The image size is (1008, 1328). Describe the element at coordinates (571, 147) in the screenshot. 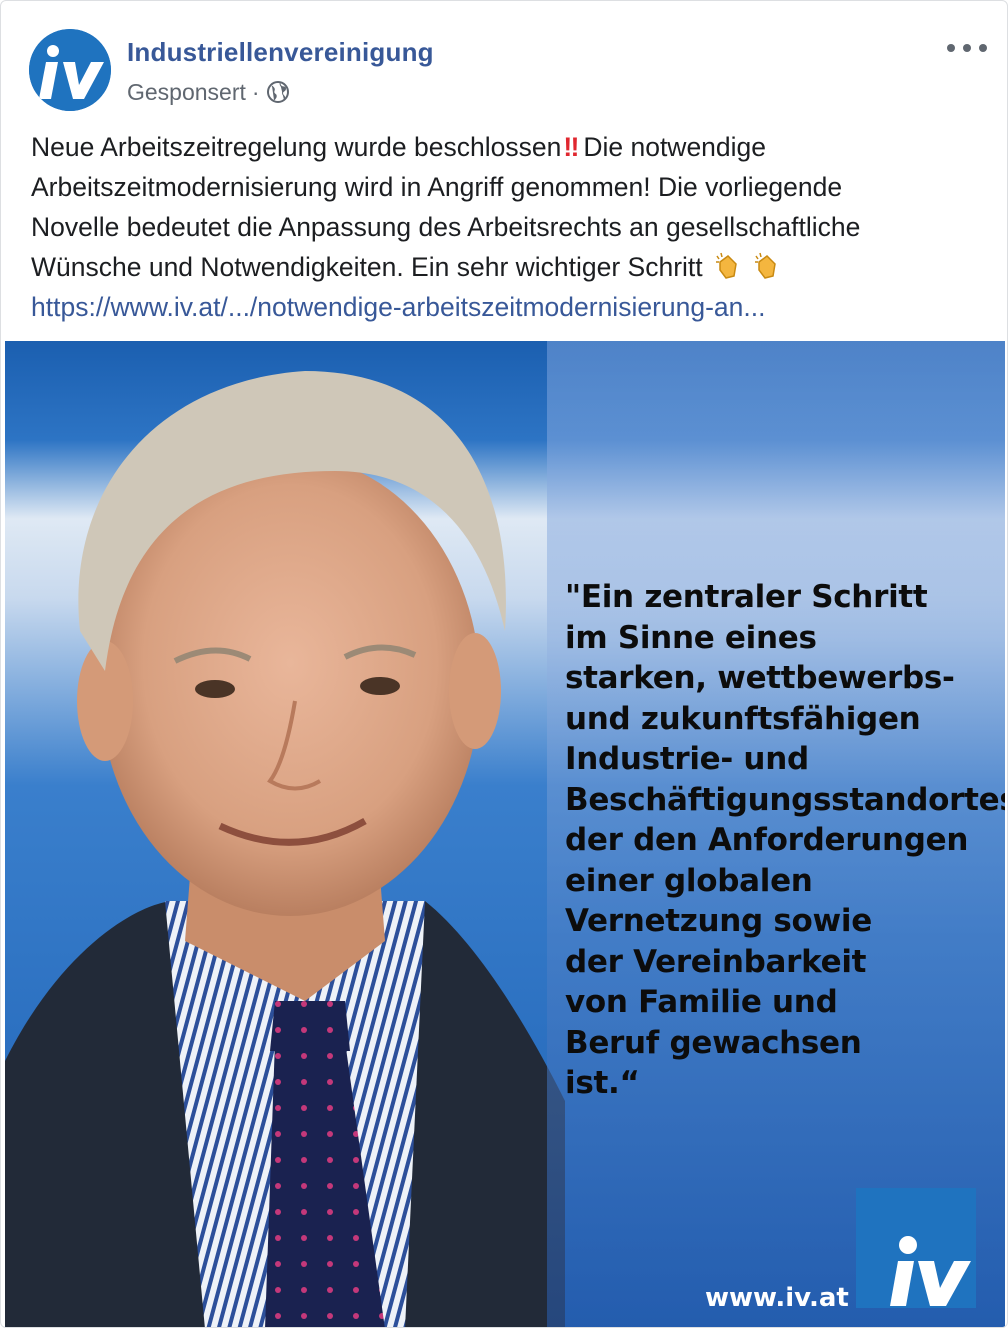

I see `double-exclamation-emoji: ‼` at that location.